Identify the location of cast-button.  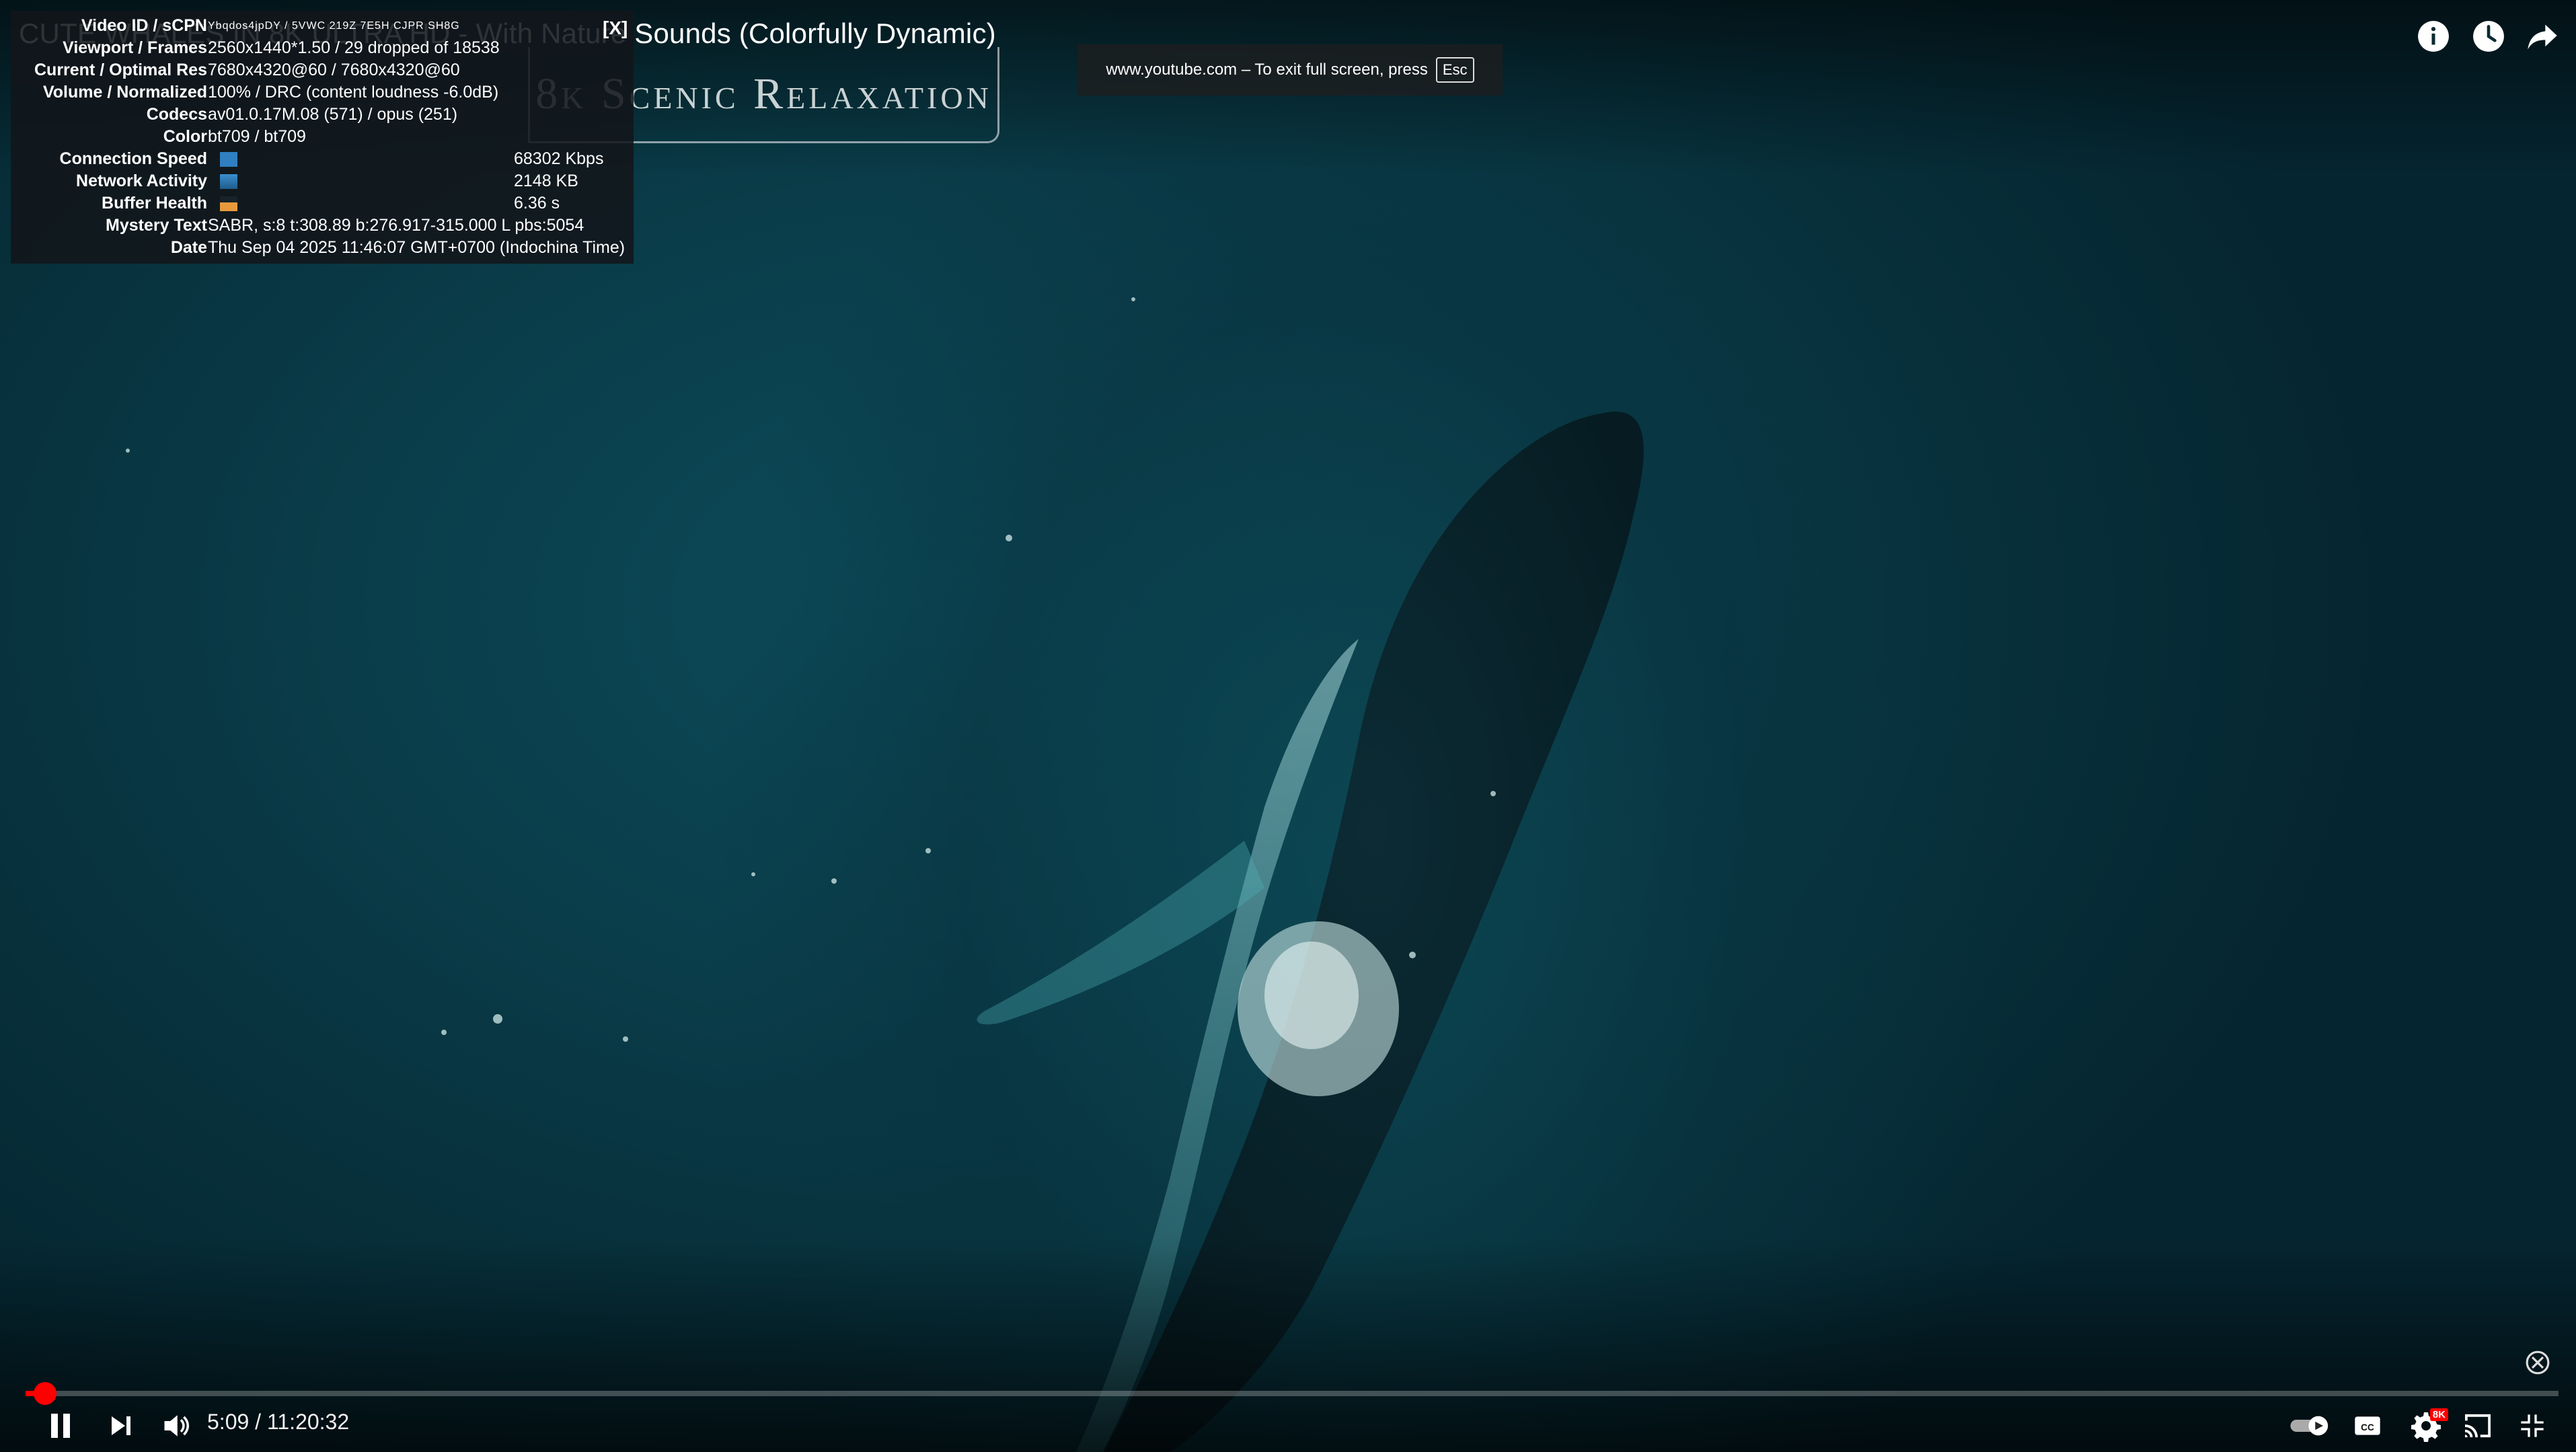
(2477, 1426).